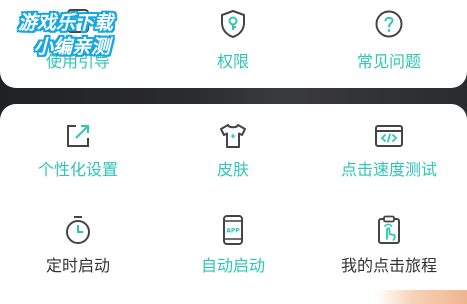 This screenshot has width=467, height=304. I want to click on tile-skin: 皮肤, so click(233, 159).